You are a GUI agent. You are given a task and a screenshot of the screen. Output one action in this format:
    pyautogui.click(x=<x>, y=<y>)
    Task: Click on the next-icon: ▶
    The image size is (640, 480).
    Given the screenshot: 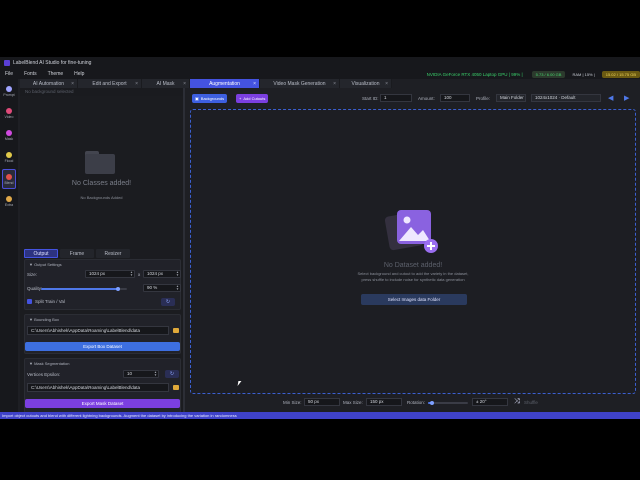 What is the action you would take?
    pyautogui.click(x=626, y=98)
    